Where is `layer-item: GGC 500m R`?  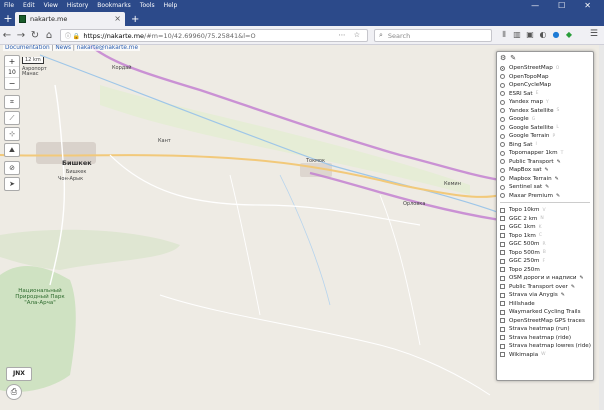
layer-item: GGC 500m R is located at coordinates (545, 244).